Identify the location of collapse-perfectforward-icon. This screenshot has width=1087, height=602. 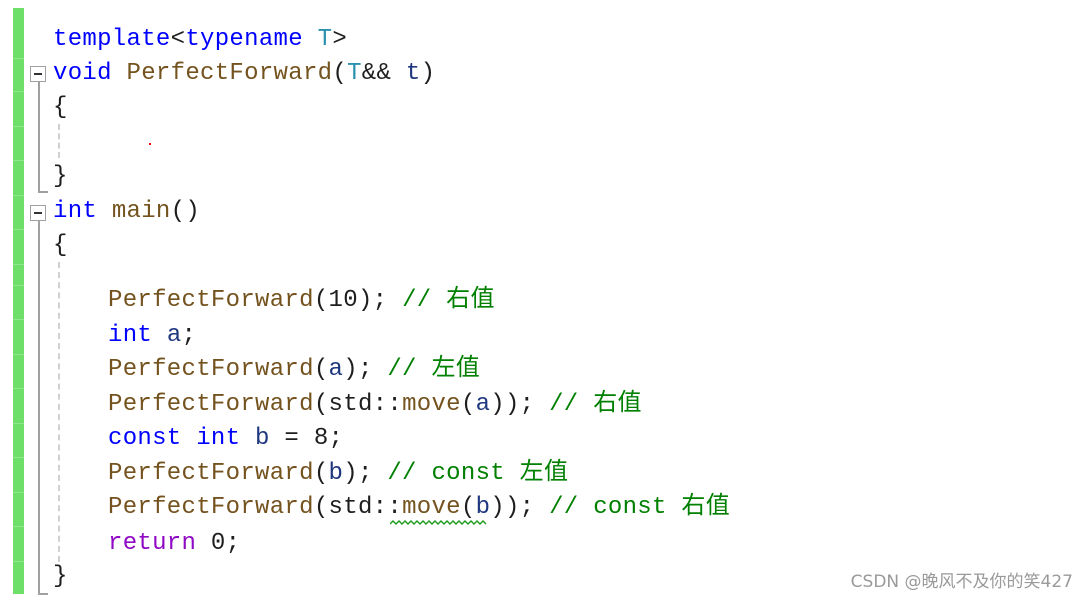
(38, 74).